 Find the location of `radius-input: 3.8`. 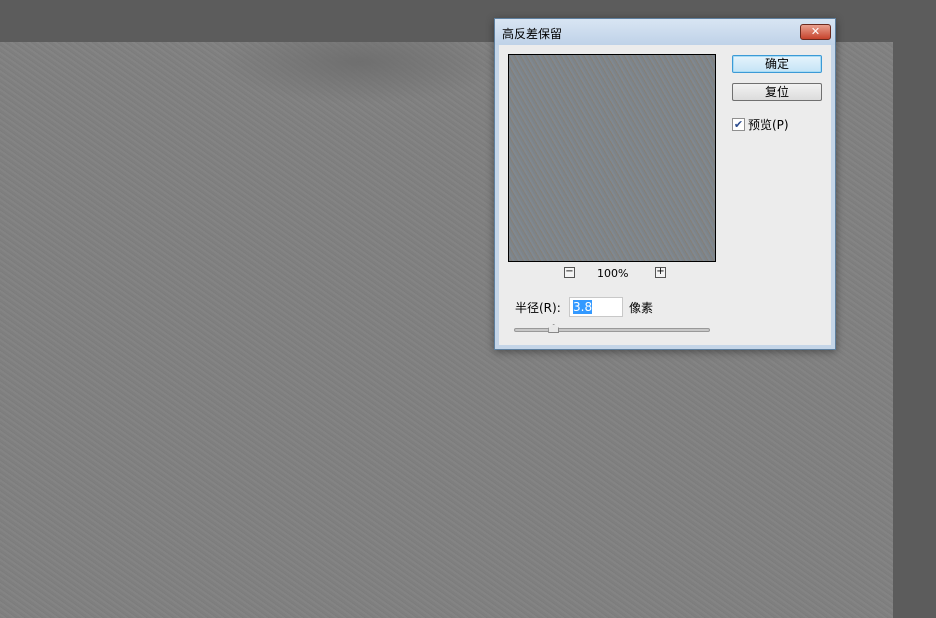

radius-input: 3.8 is located at coordinates (596, 307).